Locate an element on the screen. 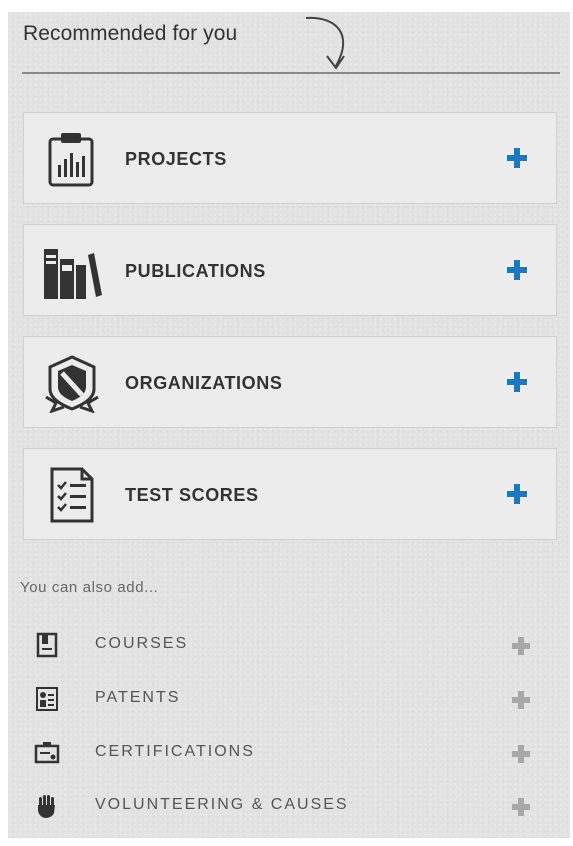 This screenshot has height=846, width=573. header-divider is located at coordinates (291, 73).